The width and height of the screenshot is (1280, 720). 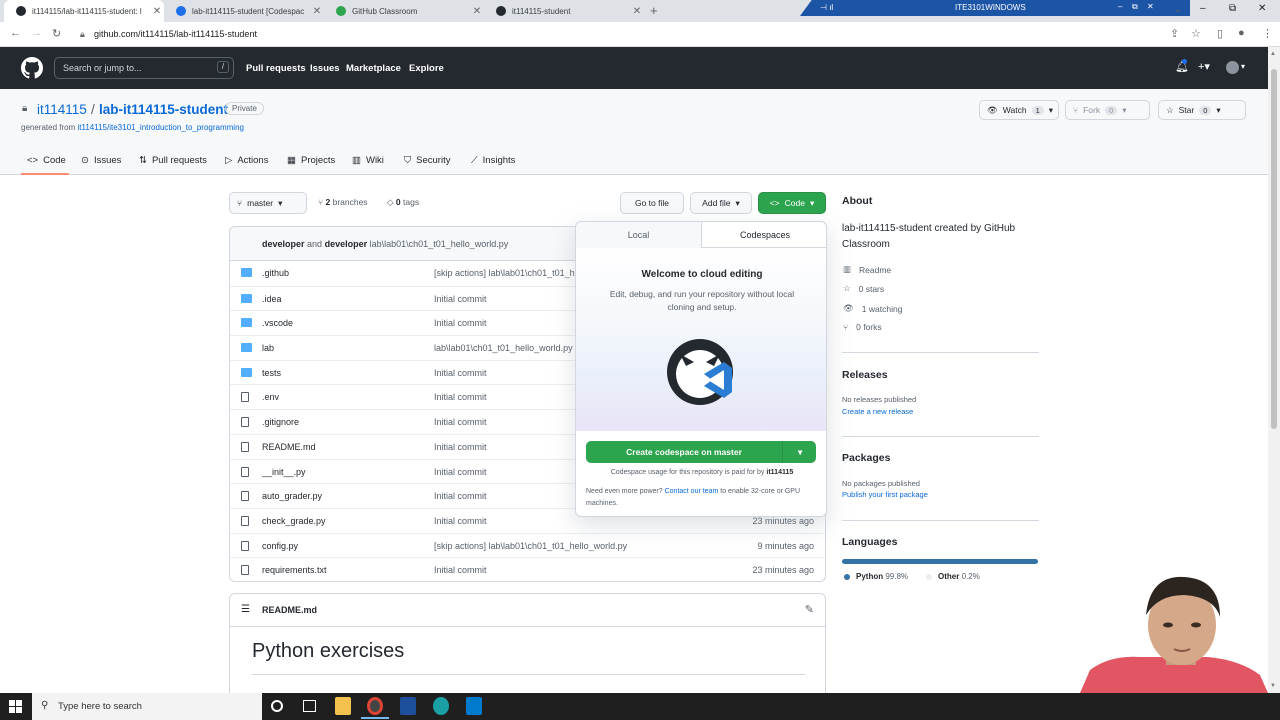 I want to click on tab-projects: ▦ Projects, so click(x=311, y=160).